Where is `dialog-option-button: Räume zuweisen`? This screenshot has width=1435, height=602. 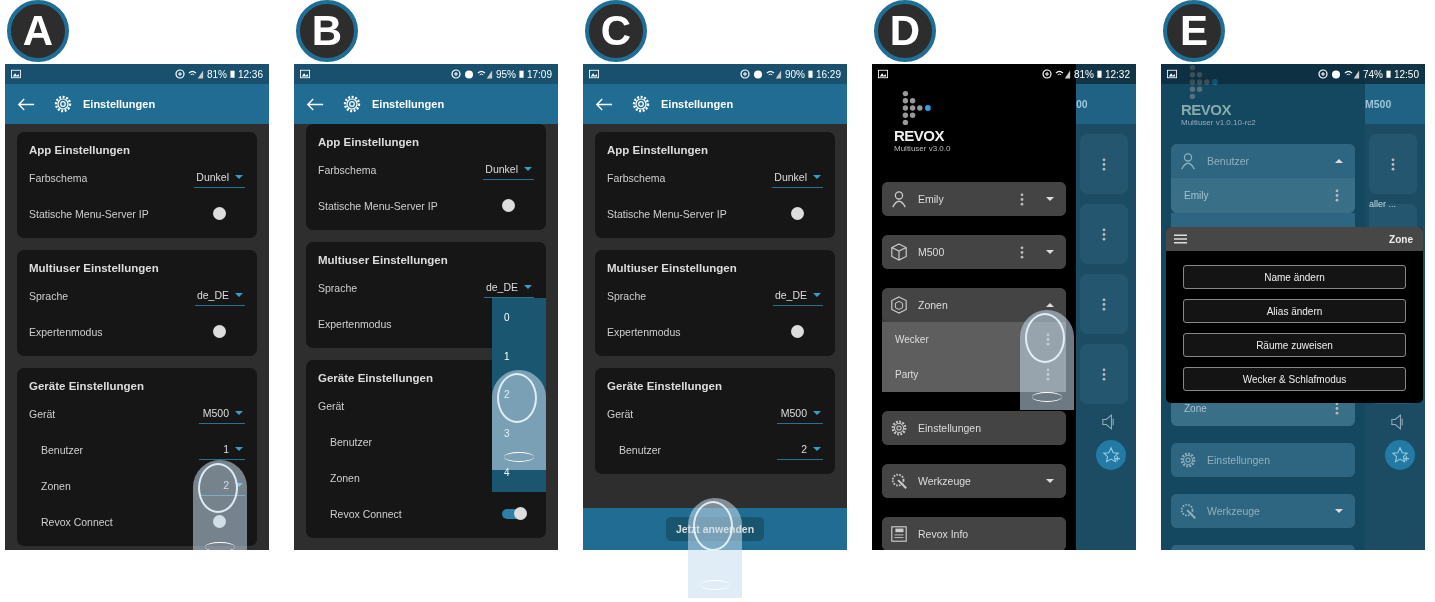
dialog-option-button: Räume zuweisen is located at coordinates (1294, 345).